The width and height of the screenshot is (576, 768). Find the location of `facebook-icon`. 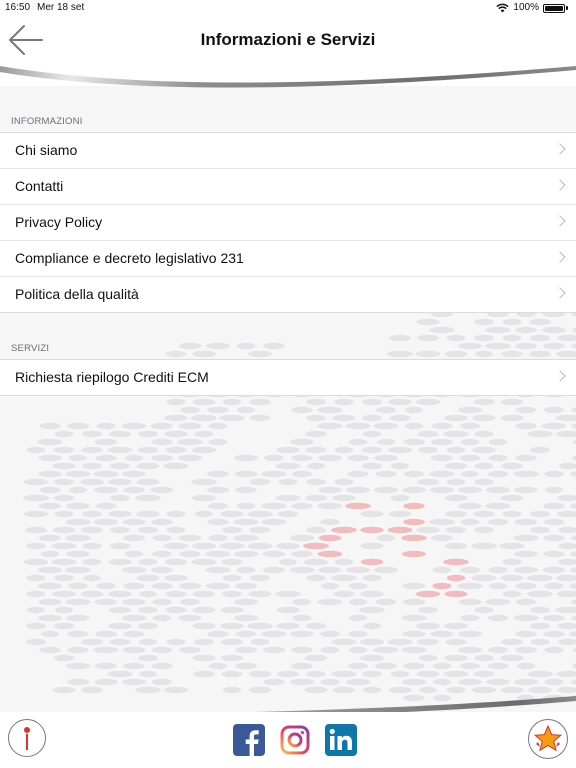

facebook-icon is located at coordinates (249, 740).